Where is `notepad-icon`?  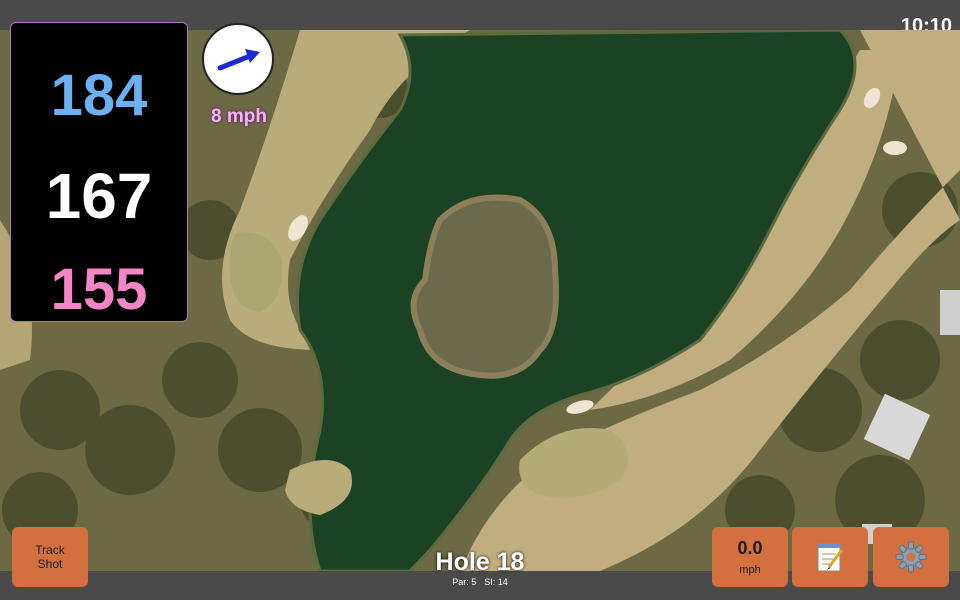
notepad-icon is located at coordinates (830, 557).